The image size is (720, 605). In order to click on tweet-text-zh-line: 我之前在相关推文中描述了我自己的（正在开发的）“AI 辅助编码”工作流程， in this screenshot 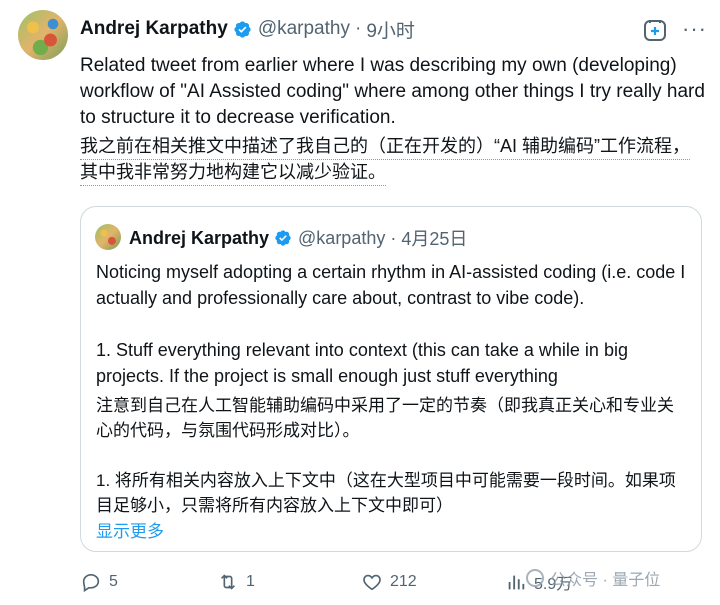, I will do `click(385, 147)`.